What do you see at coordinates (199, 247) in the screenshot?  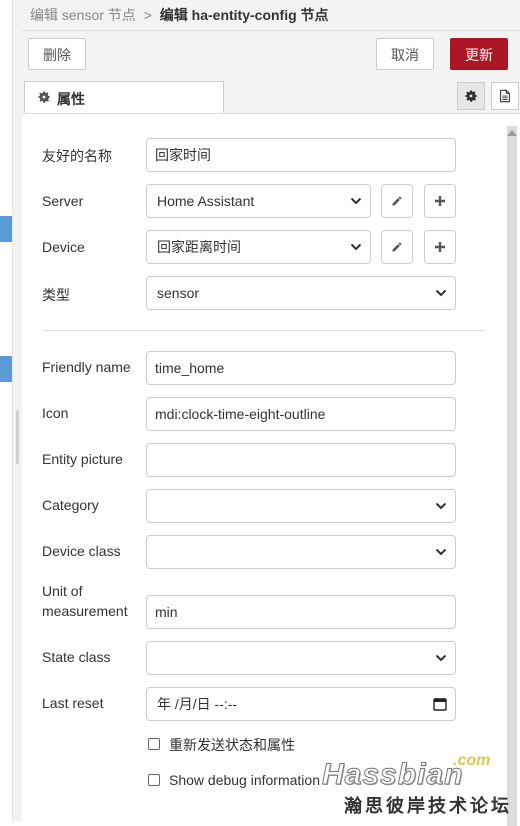 I see `device-select-value: 回家距离时间` at bounding box center [199, 247].